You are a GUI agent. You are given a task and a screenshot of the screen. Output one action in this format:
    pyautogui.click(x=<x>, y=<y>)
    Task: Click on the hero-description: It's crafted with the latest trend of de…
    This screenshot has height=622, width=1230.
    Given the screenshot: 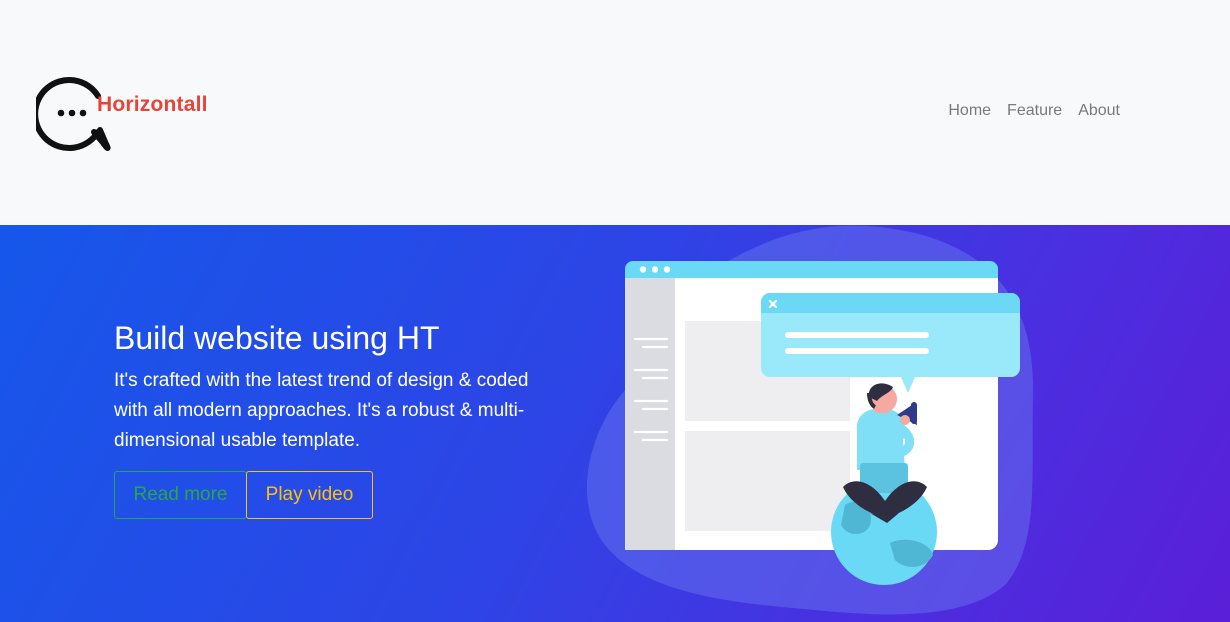 What is the action you would take?
    pyautogui.click(x=321, y=410)
    